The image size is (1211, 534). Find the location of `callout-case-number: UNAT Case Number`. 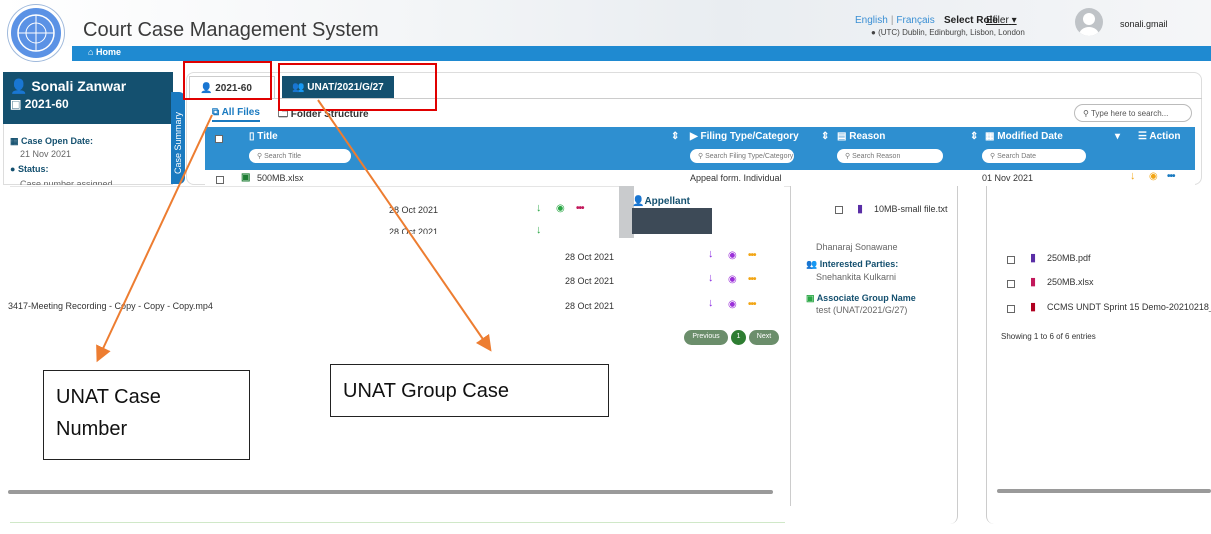

callout-case-number: UNAT Case Number is located at coordinates (146, 415).